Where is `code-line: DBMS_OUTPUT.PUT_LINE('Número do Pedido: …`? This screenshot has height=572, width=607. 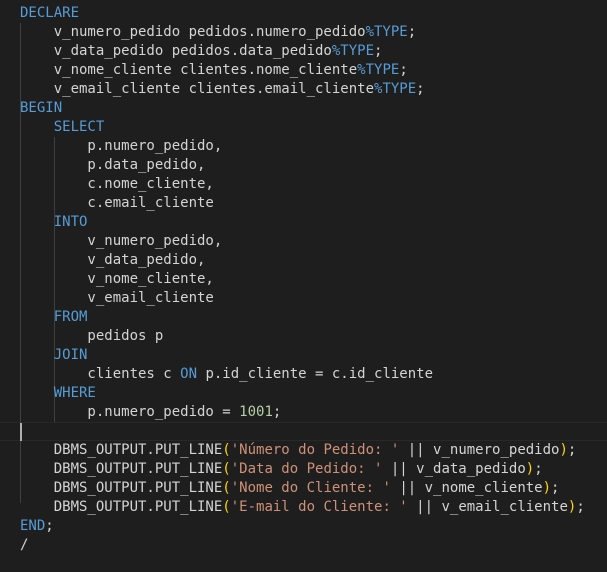
code-line: DBMS_OUTPUT.PUT_LINE('Número do Pedido: … is located at coordinates (303, 450).